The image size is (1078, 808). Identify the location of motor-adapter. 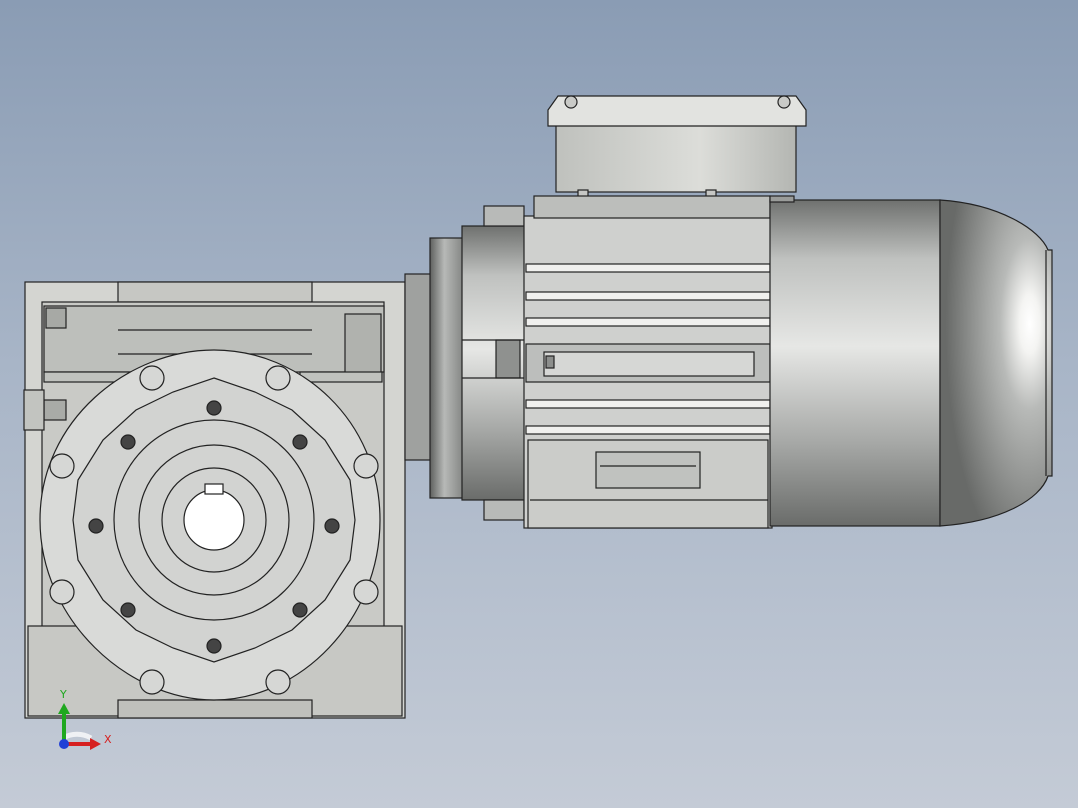
(465, 363).